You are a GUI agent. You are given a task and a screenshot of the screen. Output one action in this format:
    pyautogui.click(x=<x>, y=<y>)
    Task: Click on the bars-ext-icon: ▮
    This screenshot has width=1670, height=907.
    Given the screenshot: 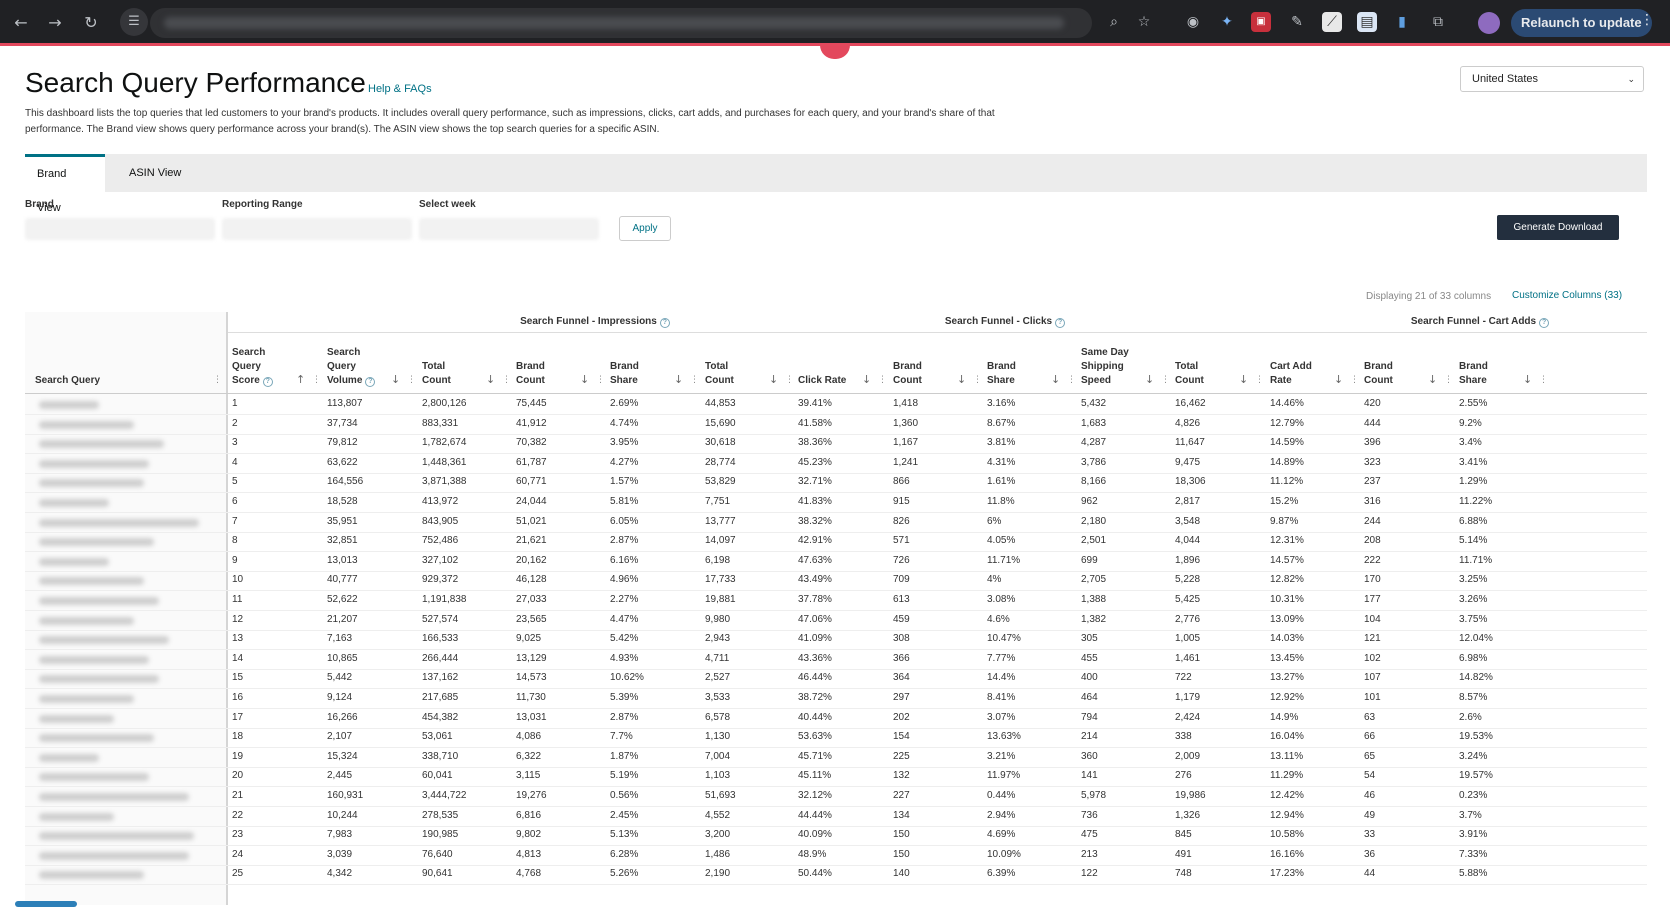 What is the action you would take?
    pyautogui.click(x=1402, y=22)
    